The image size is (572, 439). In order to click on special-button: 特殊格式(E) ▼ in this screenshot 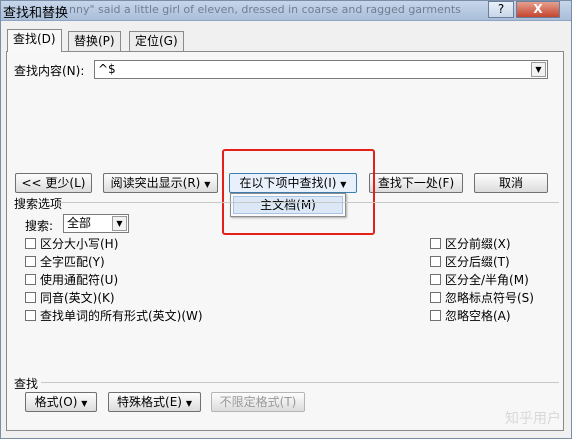, I will do `click(154, 402)`.